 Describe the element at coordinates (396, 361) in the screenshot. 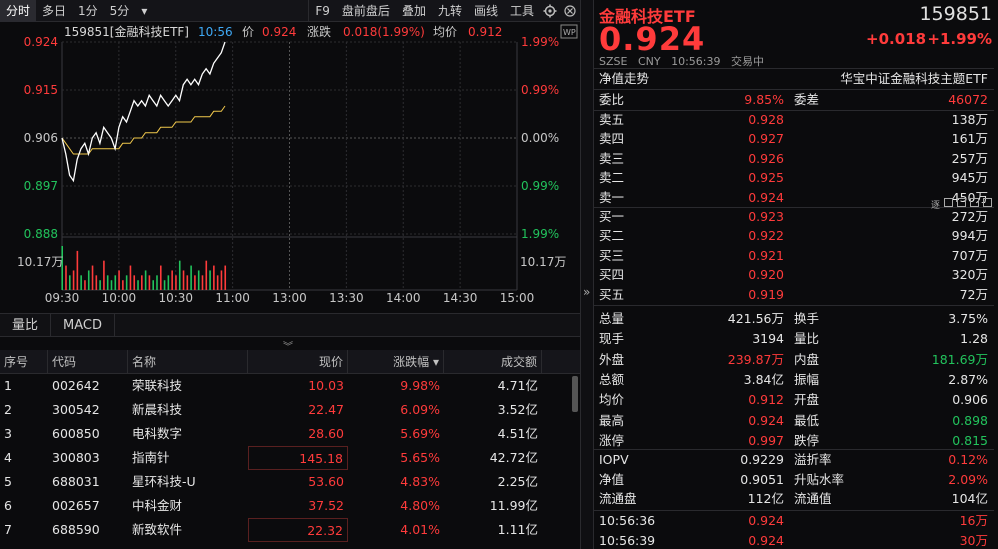

I see `col-pct: 涨跌幅 ▾` at that location.